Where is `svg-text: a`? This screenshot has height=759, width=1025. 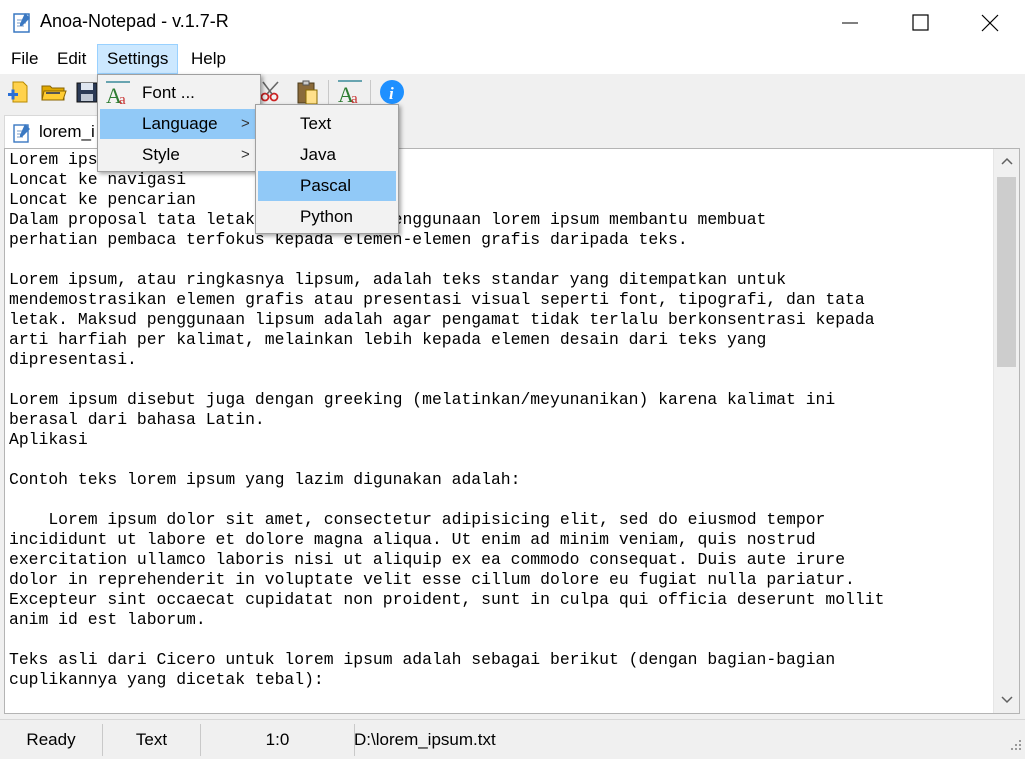 svg-text: a is located at coordinates (122, 99).